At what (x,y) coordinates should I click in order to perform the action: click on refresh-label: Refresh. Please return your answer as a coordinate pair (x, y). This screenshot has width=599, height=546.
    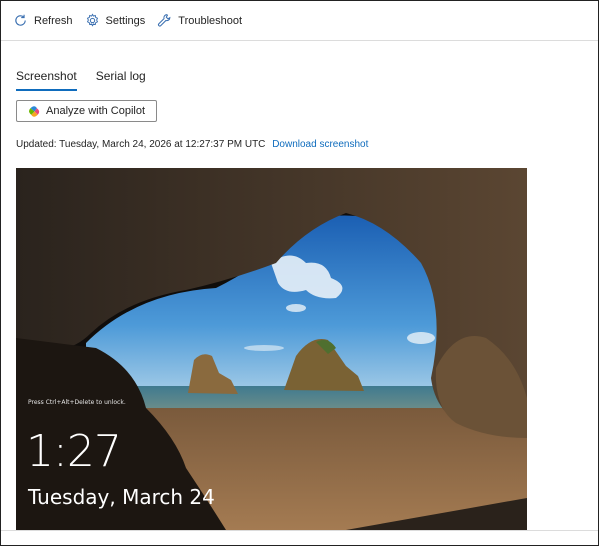
    Looking at the image, I should click on (53, 20).